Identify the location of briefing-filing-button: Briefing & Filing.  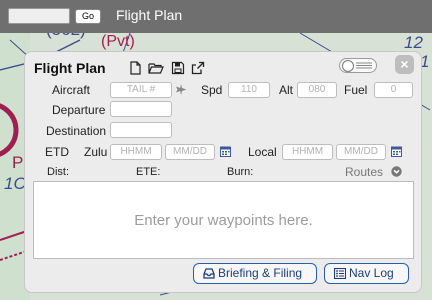
(255, 273).